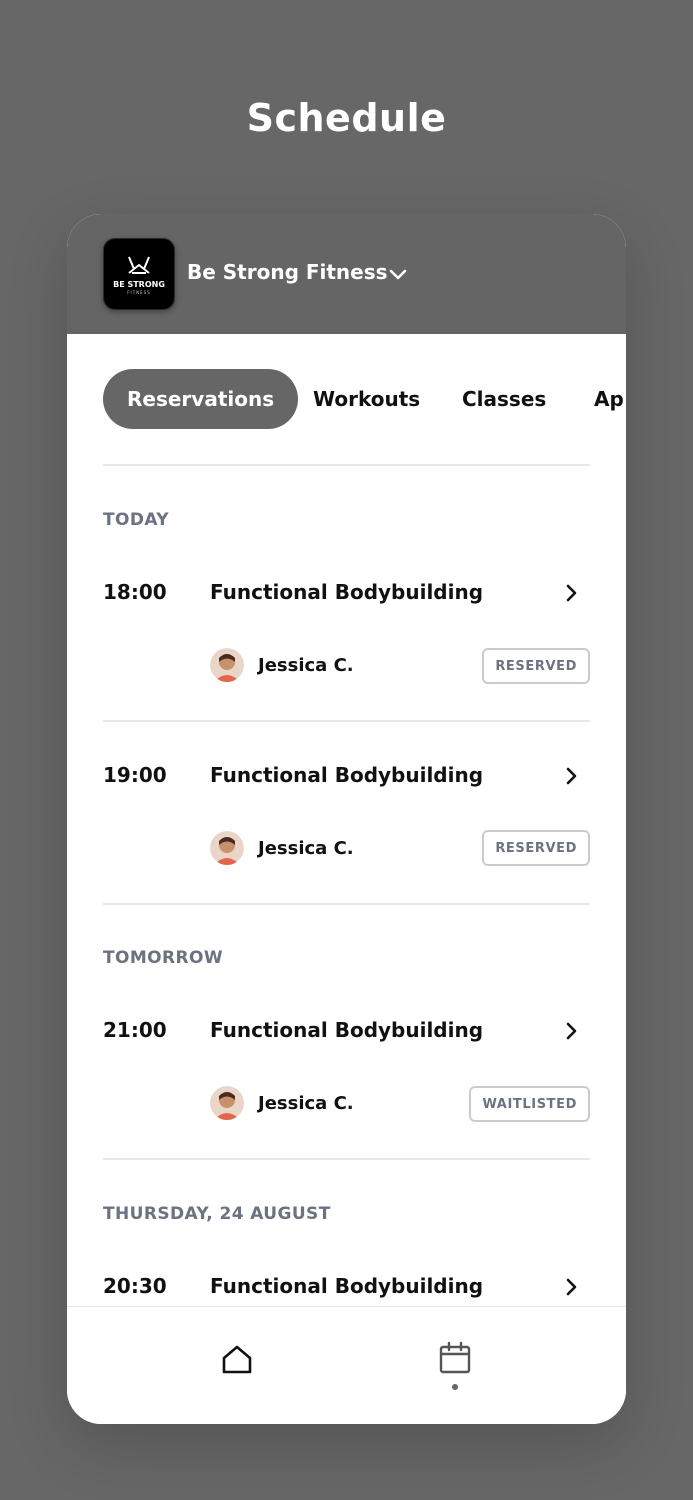 Image resolution: width=693 pixels, height=1500 pixels. Describe the element at coordinates (139, 284) in the screenshot. I see `logo-text: BE STRONG` at that location.